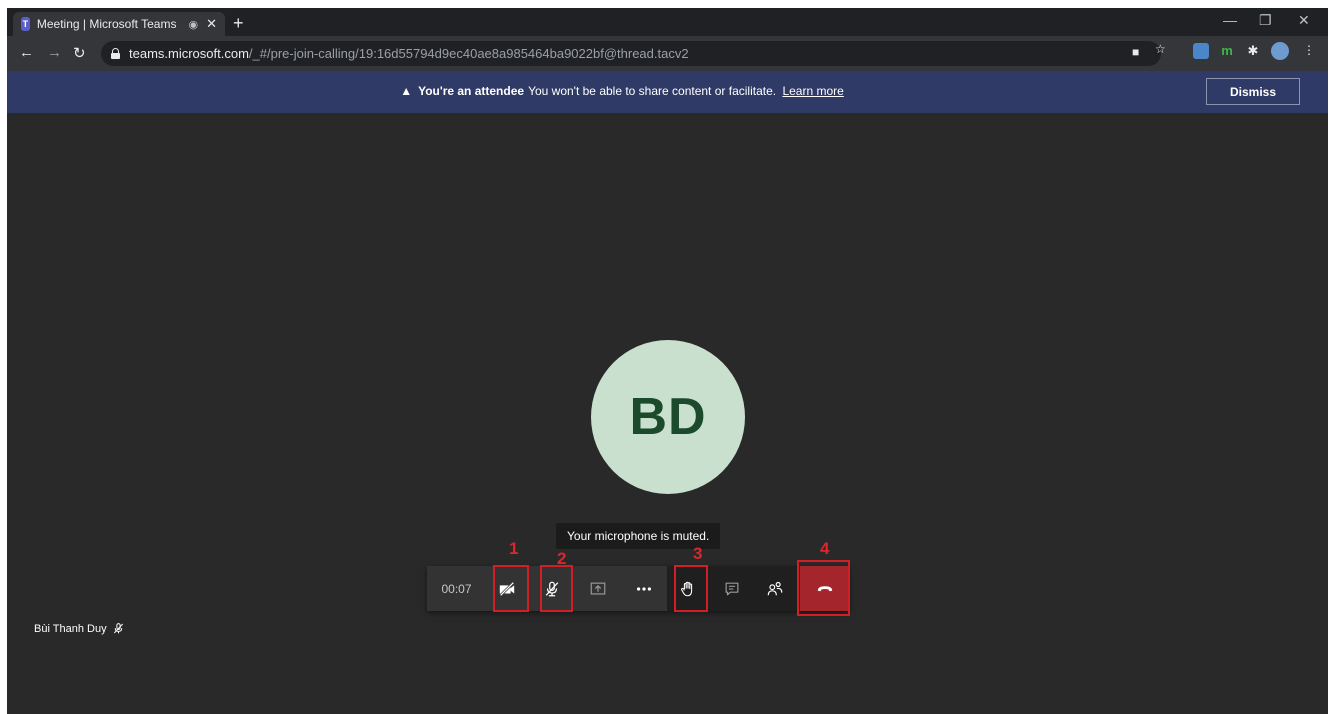 This screenshot has height=714, width=1335. I want to click on dismiss-button: Dismiss, so click(1253, 91).